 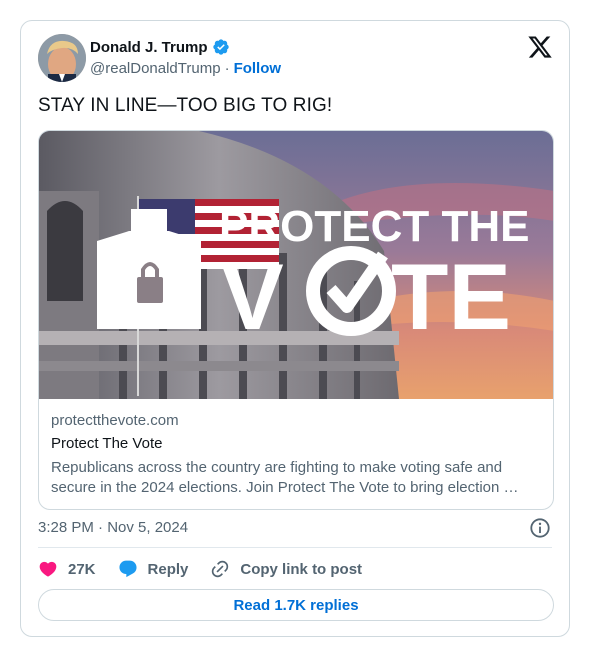 I want to click on image-headline-line2-start: V, so click(x=252, y=296).